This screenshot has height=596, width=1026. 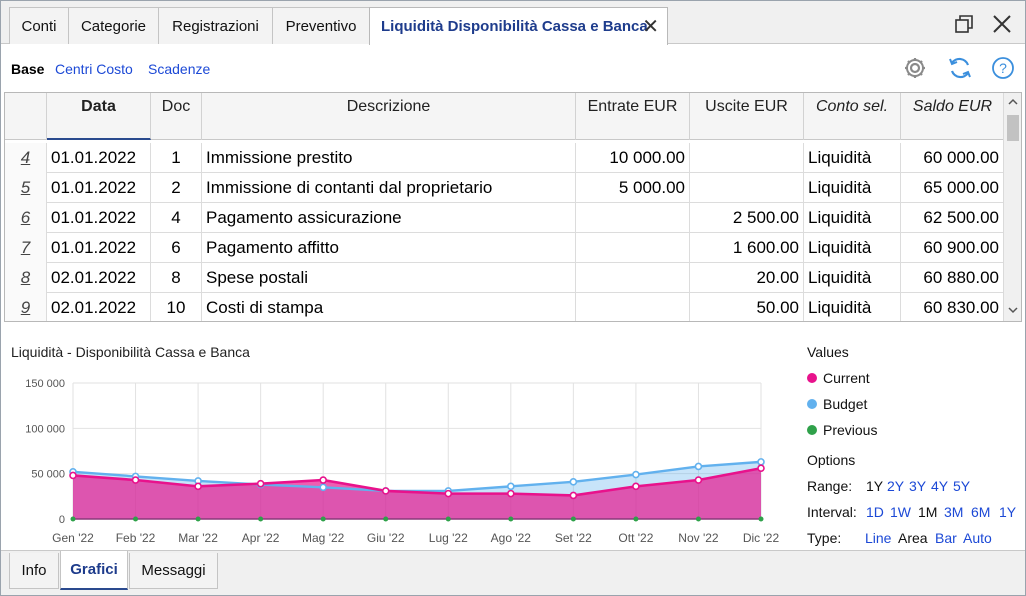 What do you see at coordinates (747, 116) in the screenshot?
I see `header-uscite: Uscite EUR` at bounding box center [747, 116].